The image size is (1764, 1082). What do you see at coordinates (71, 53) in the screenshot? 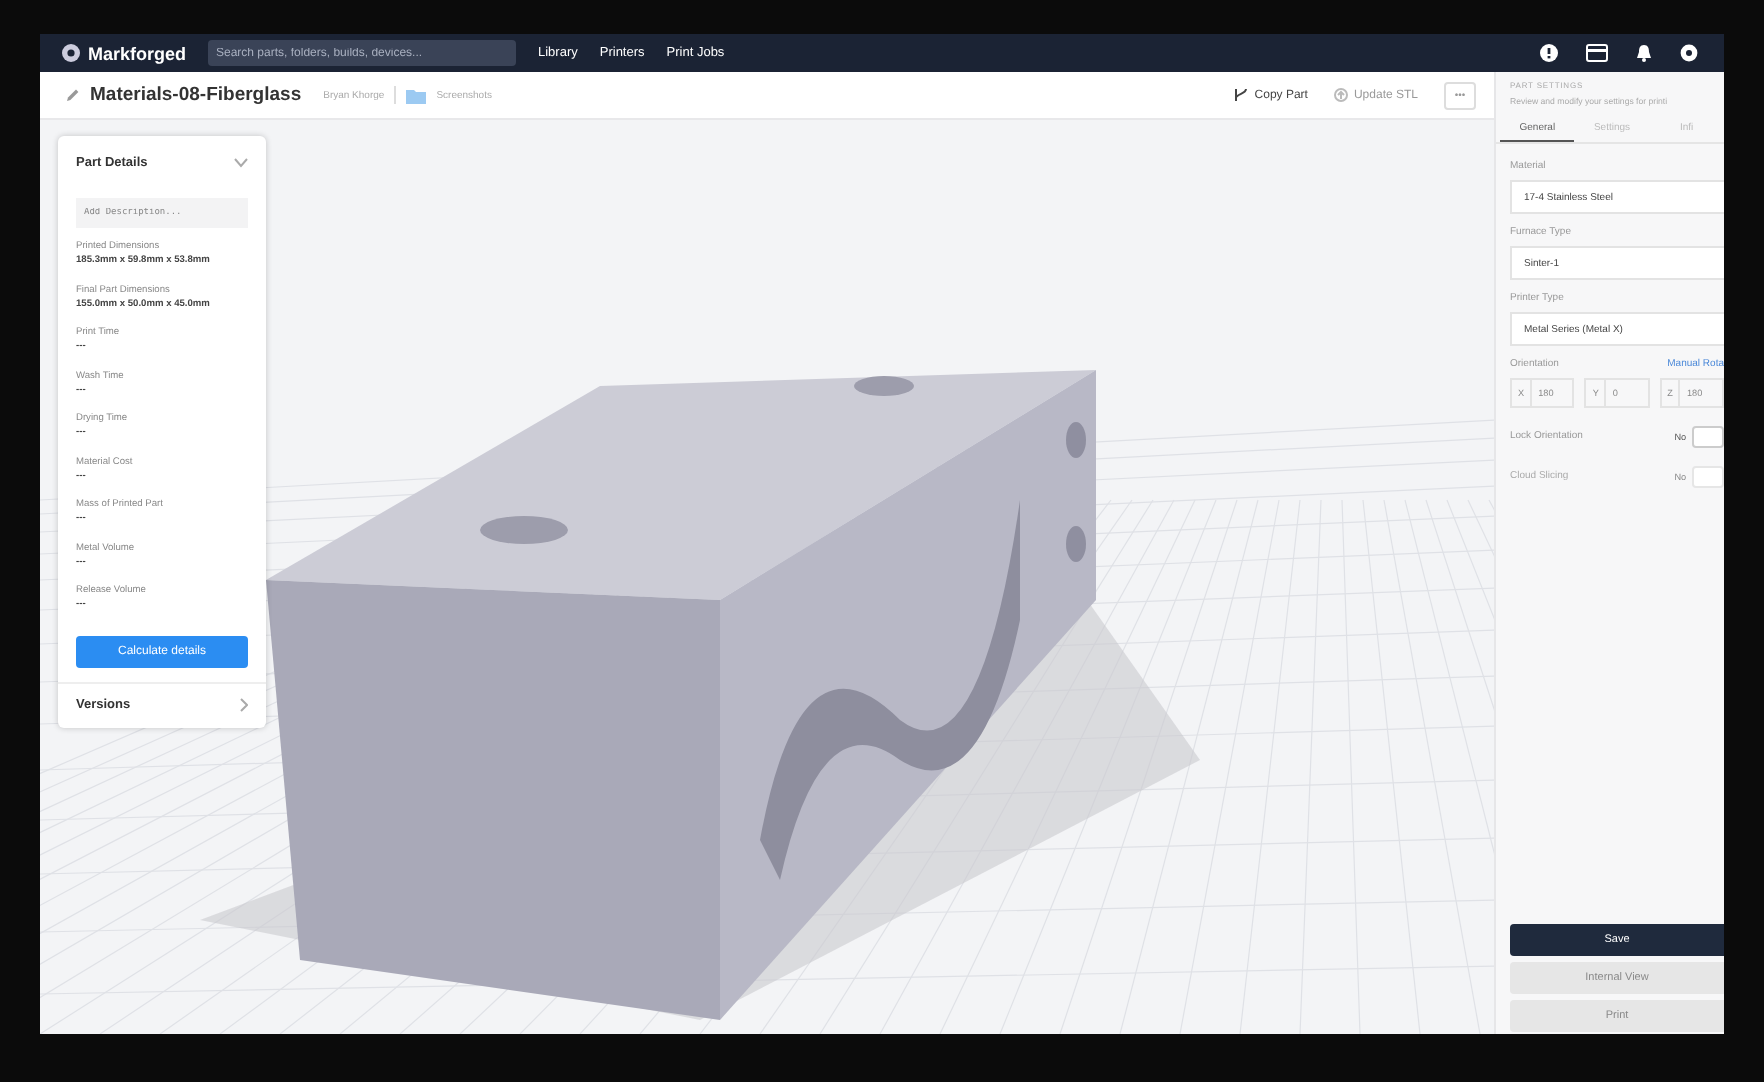
I see `logo-icon` at bounding box center [71, 53].